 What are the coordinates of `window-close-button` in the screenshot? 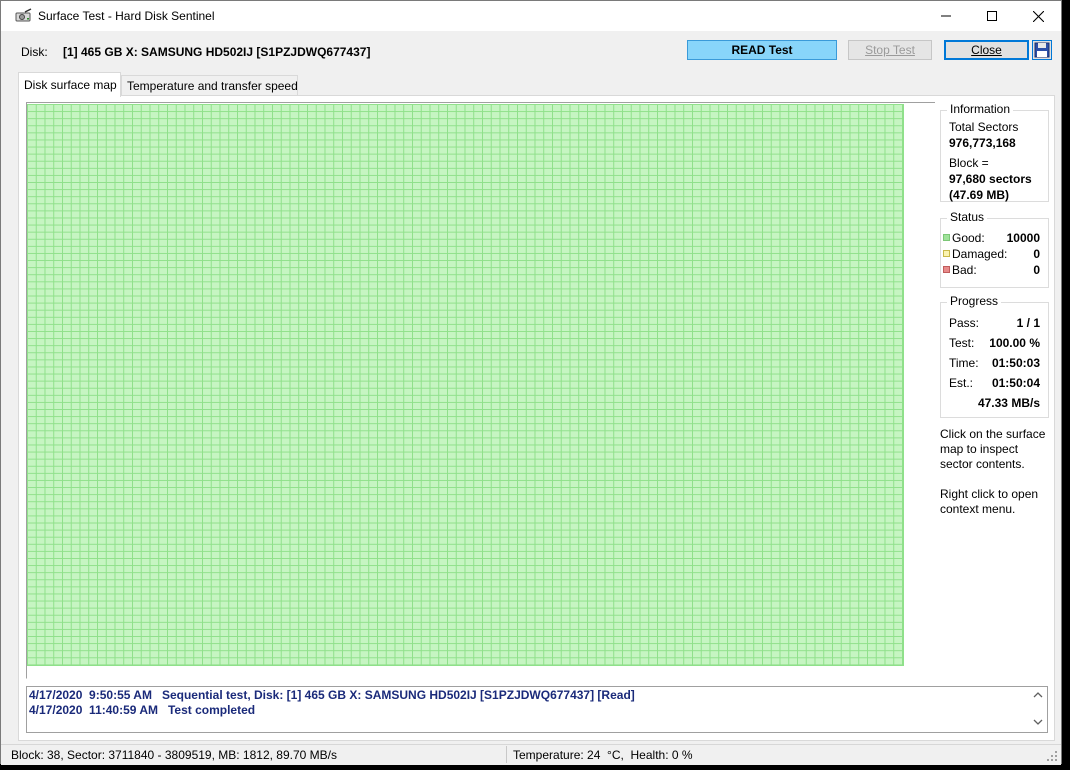 It's located at (1038, 16).